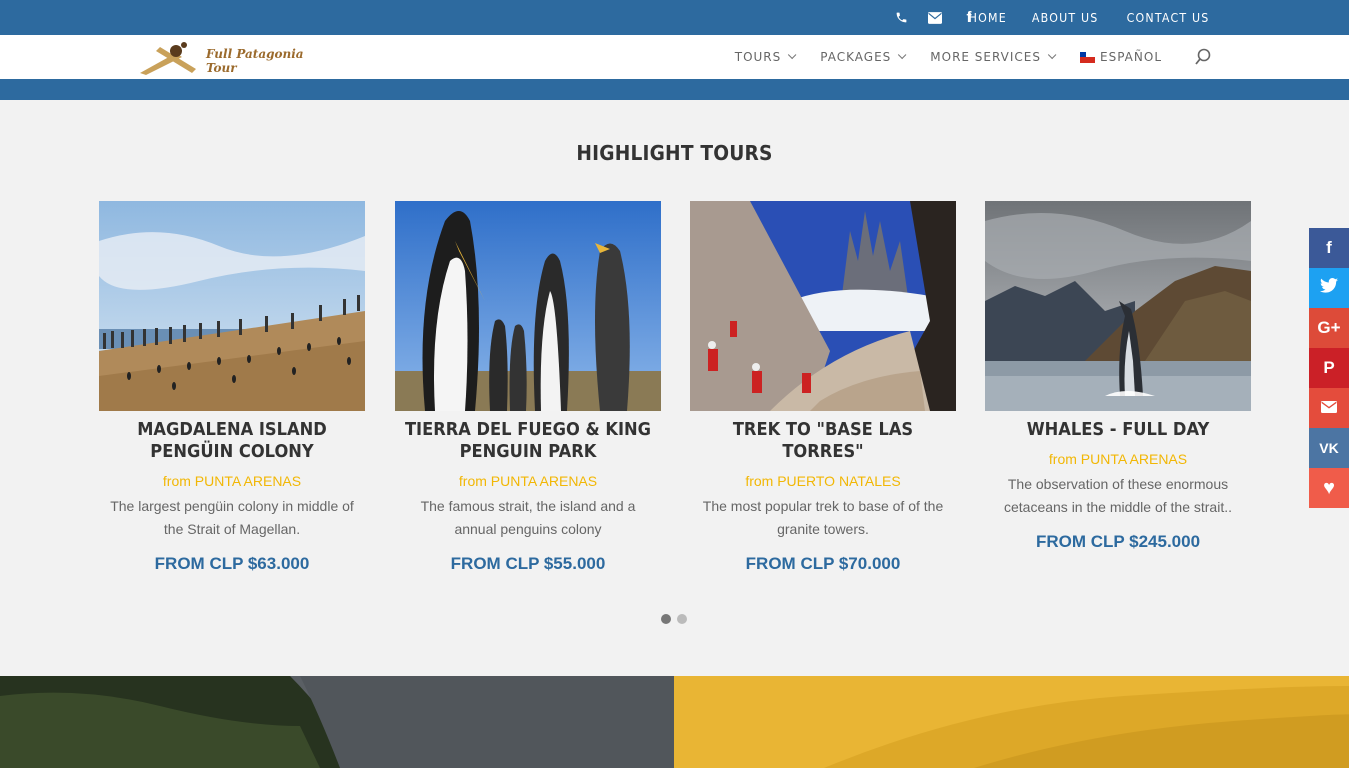 This screenshot has height=768, width=1349. I want to click on share-vk-button: VK, so click(1329, 448).